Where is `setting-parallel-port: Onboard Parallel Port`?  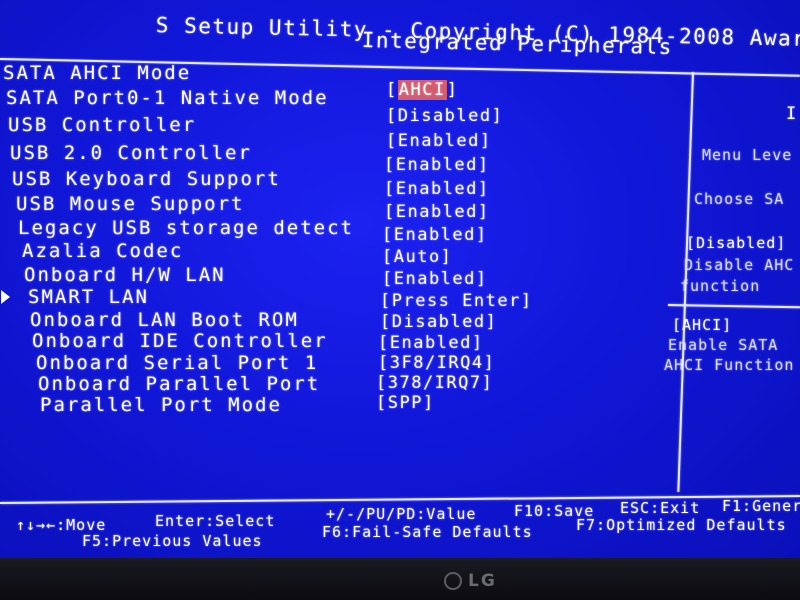 setting-parallel-port: Onboard Parallel Port is located at coordinates (179, 384).